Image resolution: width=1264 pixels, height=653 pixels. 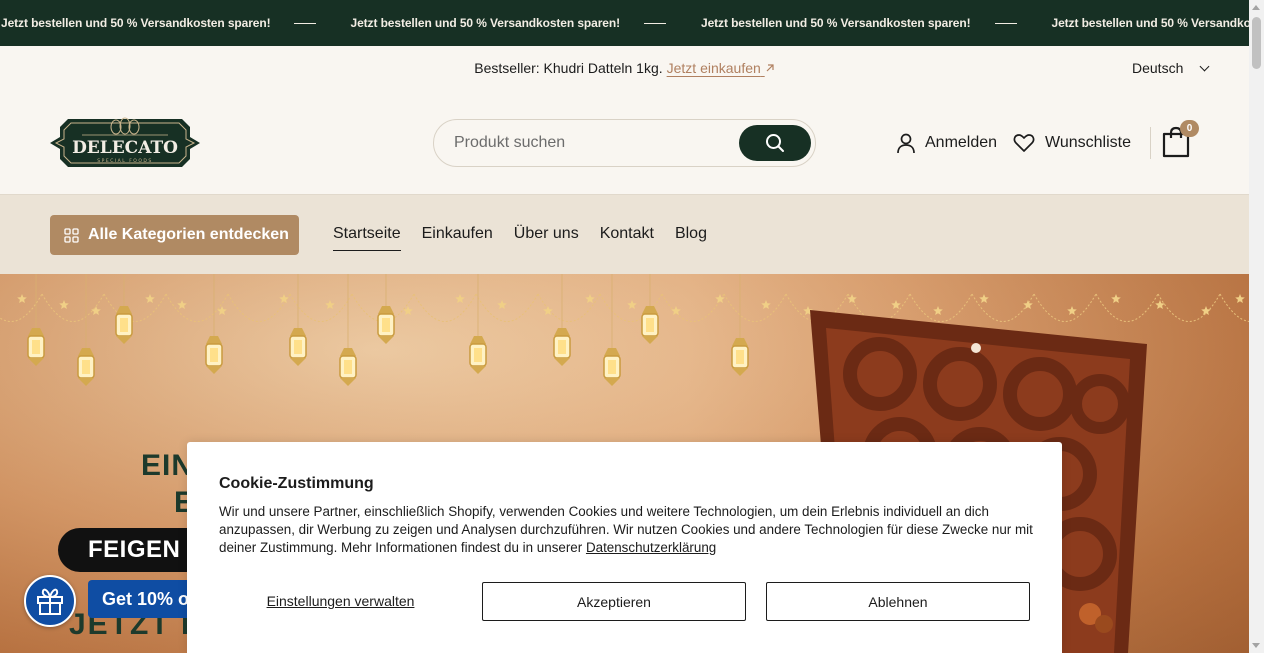 I want to click on garland-strings, so click(x=624, y=307).